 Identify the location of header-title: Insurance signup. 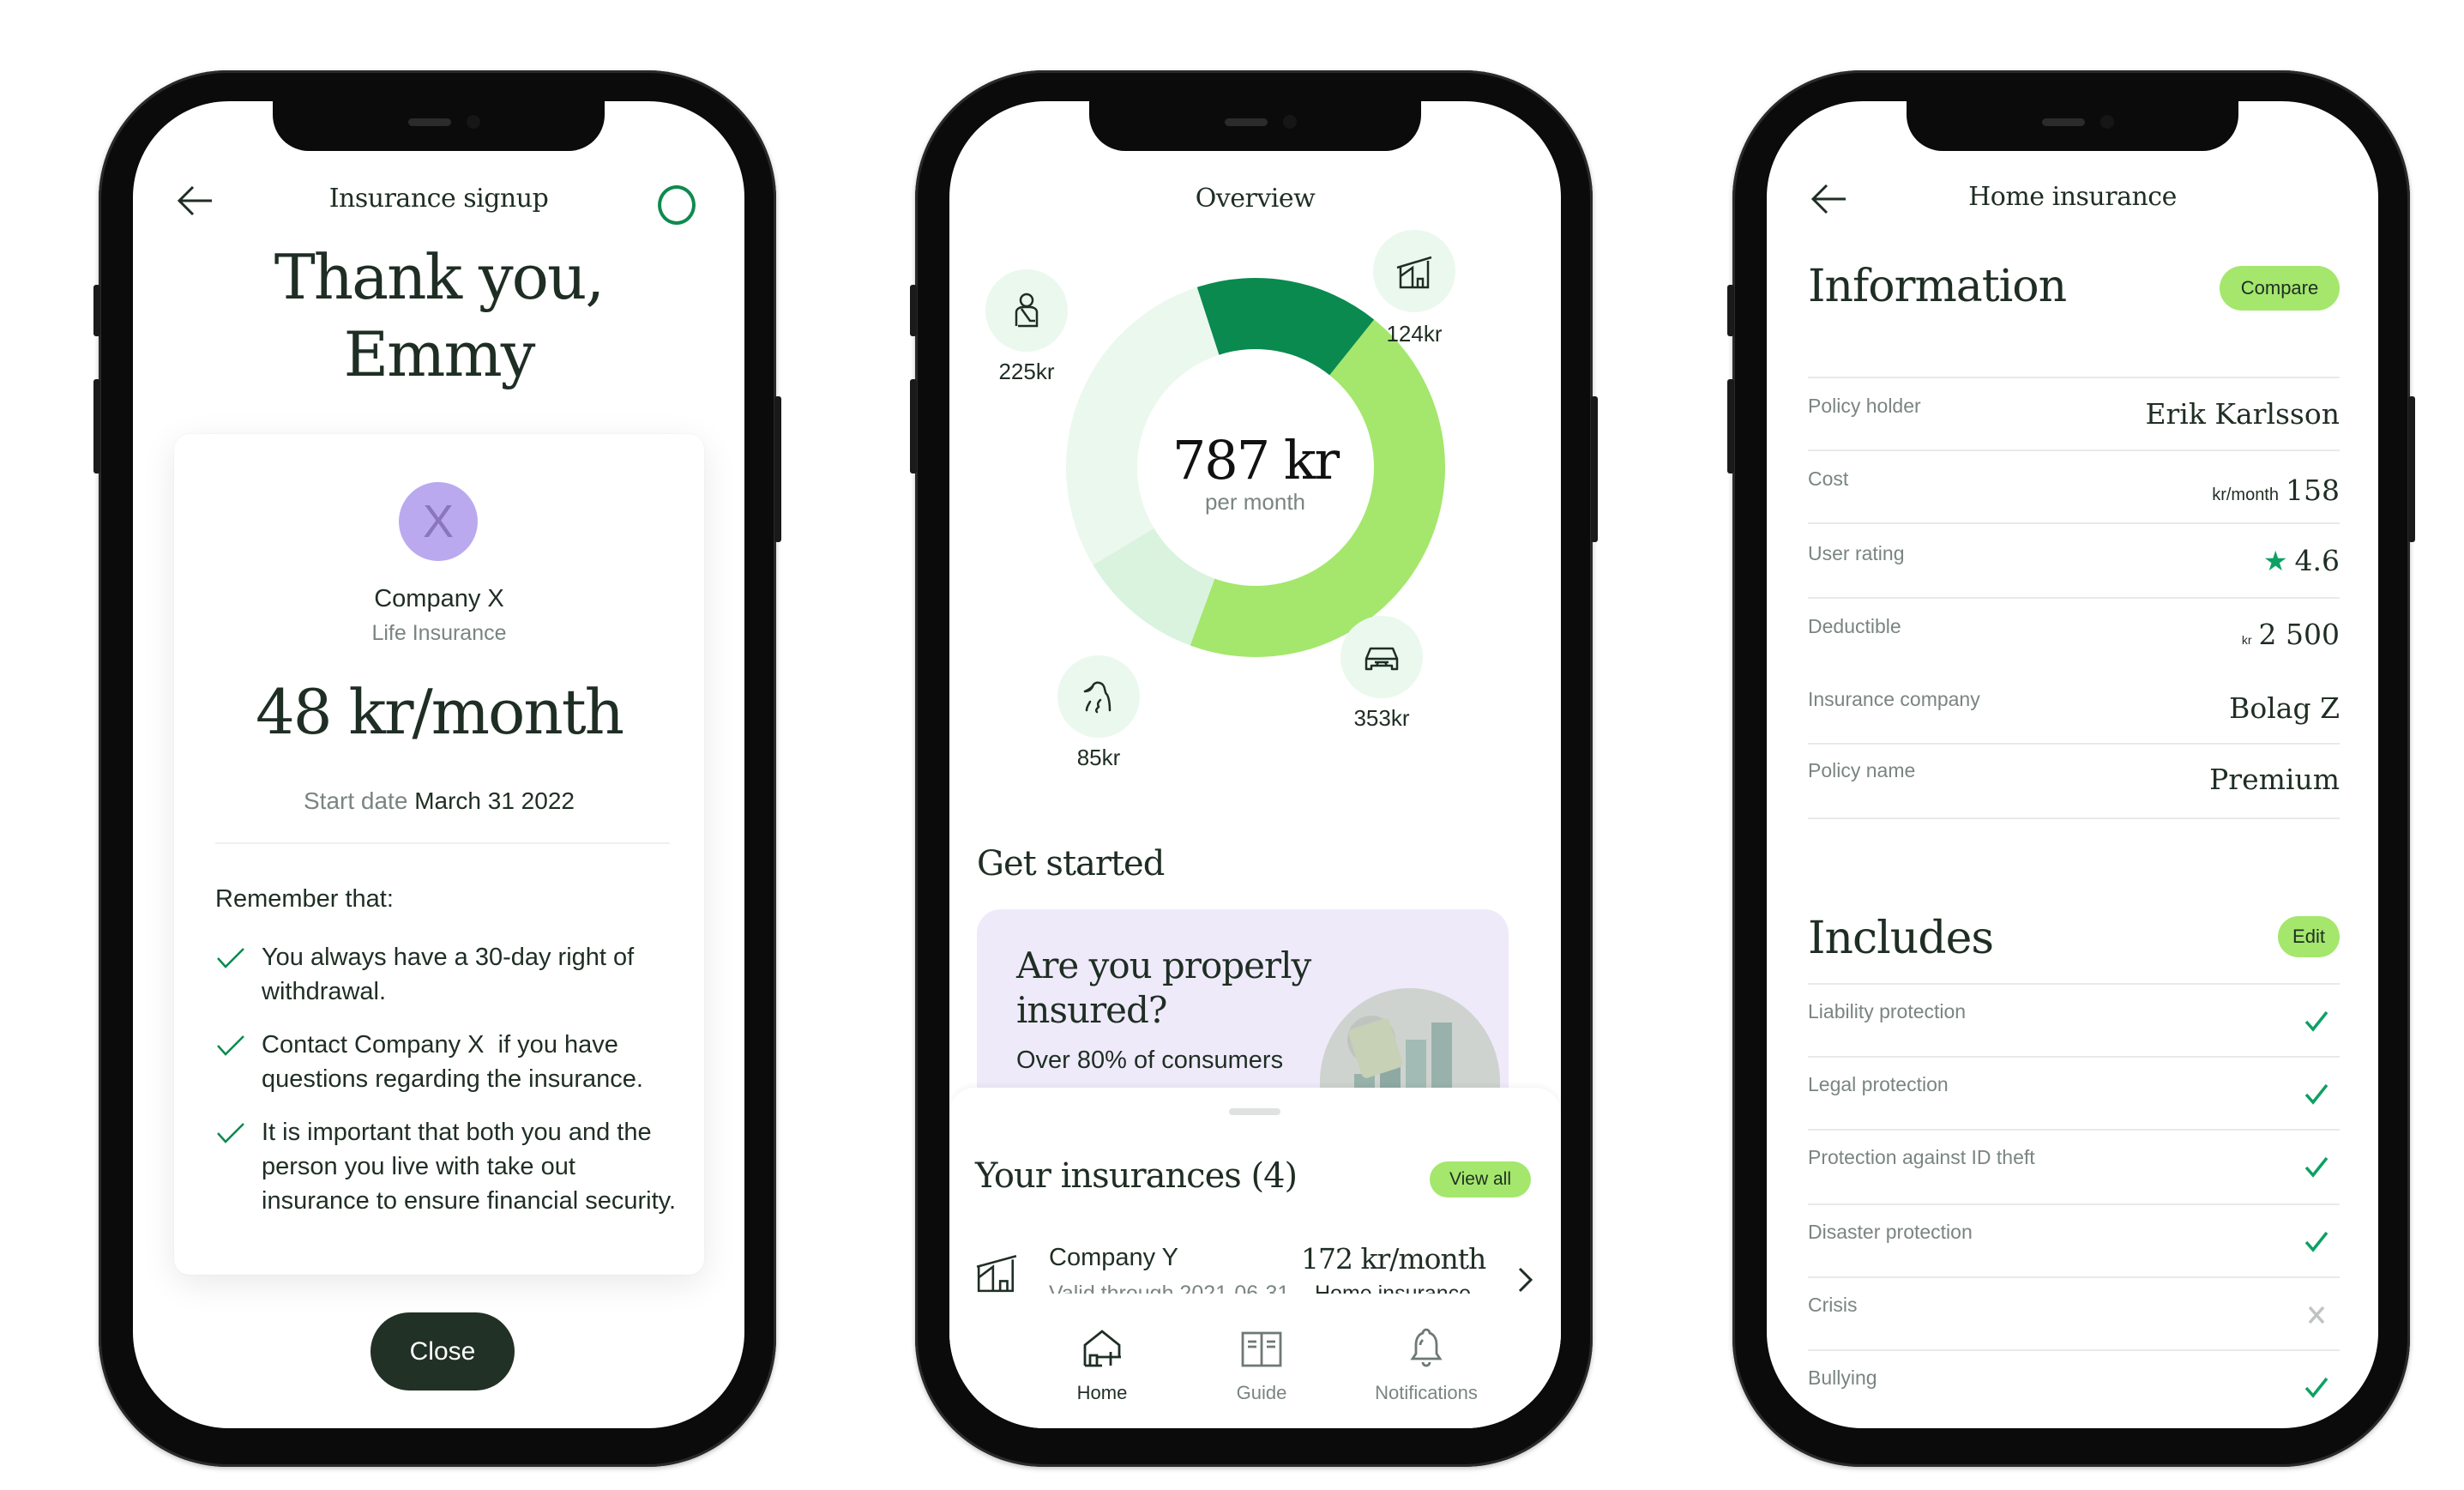
(438, 199).